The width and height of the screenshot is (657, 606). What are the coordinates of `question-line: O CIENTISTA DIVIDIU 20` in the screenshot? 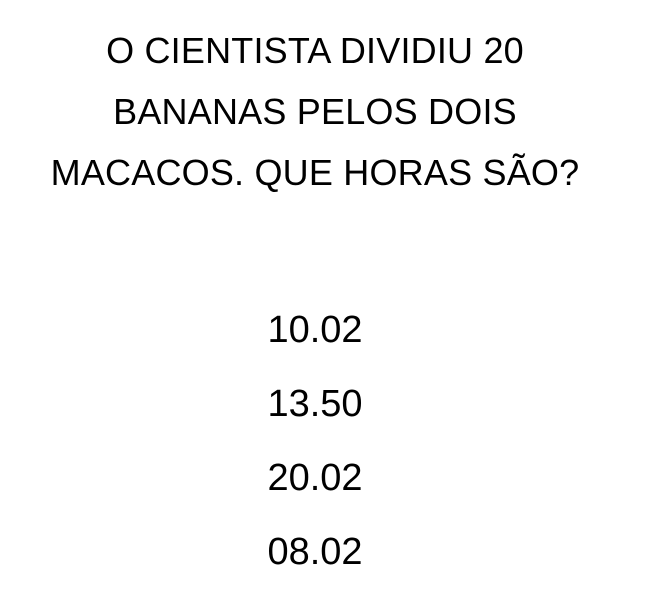 It's located at (315, 50).